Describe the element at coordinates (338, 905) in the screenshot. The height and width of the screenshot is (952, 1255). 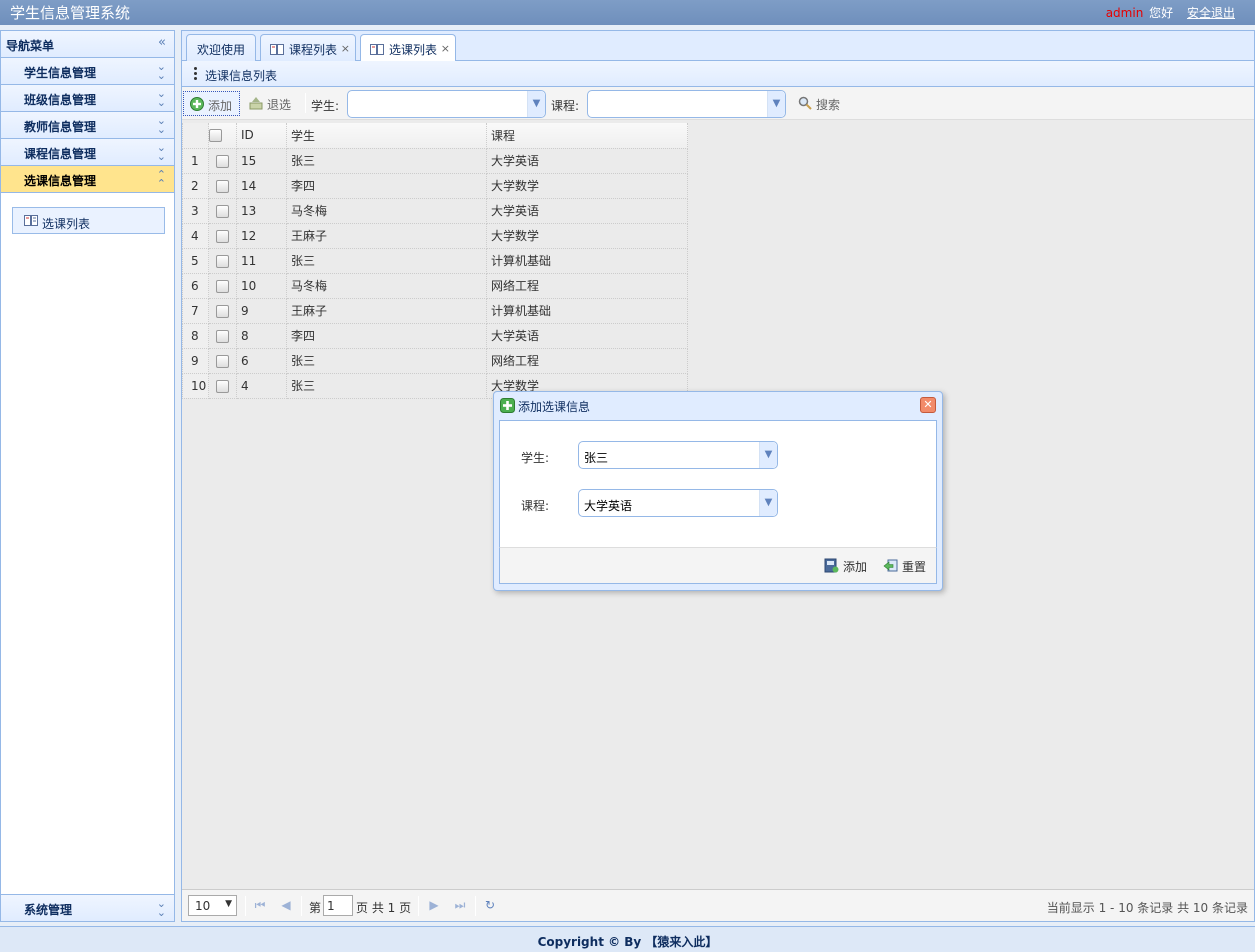
I see `page-number-input: 1` at that location.